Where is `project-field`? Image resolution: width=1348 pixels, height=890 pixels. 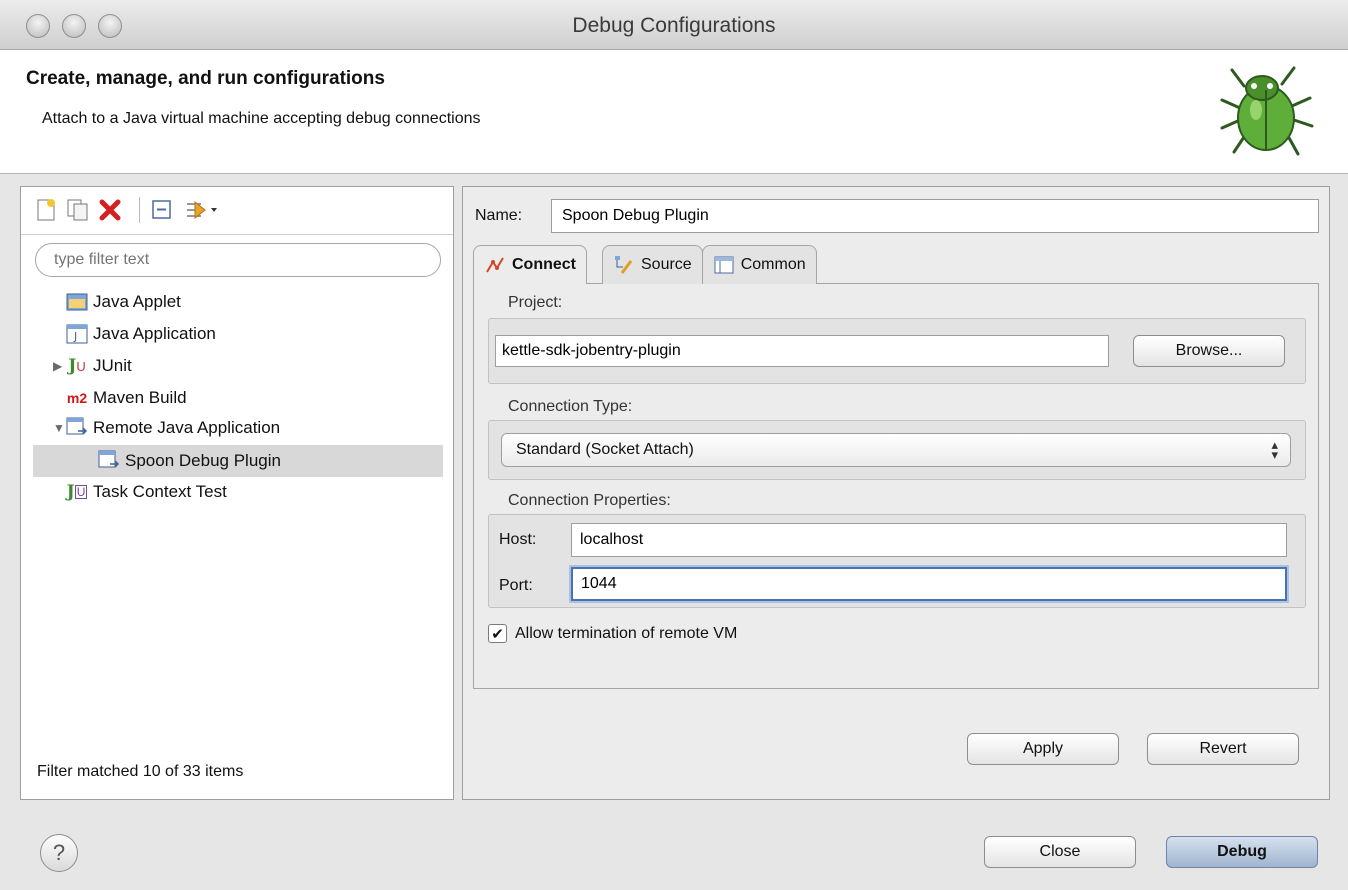 project-field is located at coordinates (802, 351).